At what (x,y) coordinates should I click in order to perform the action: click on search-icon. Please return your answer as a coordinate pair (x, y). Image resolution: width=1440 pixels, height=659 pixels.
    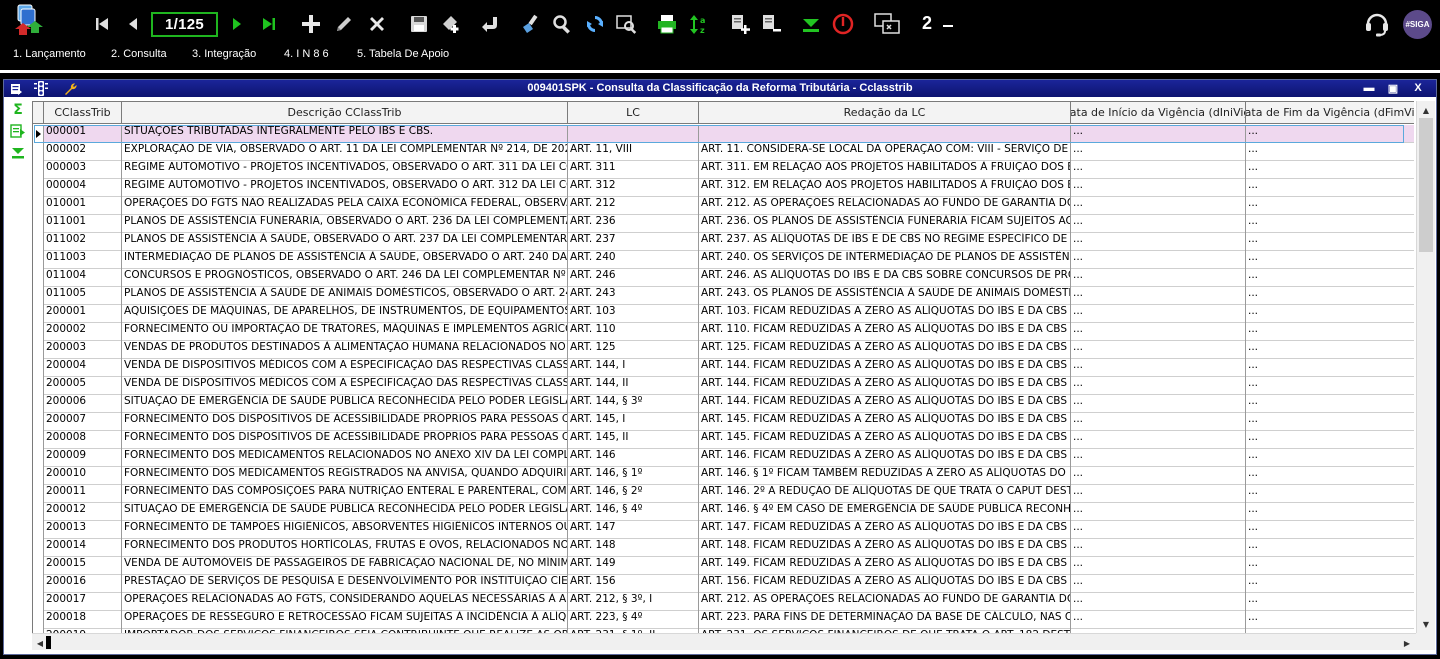
    Looking at the image, I should click on (562, 24).